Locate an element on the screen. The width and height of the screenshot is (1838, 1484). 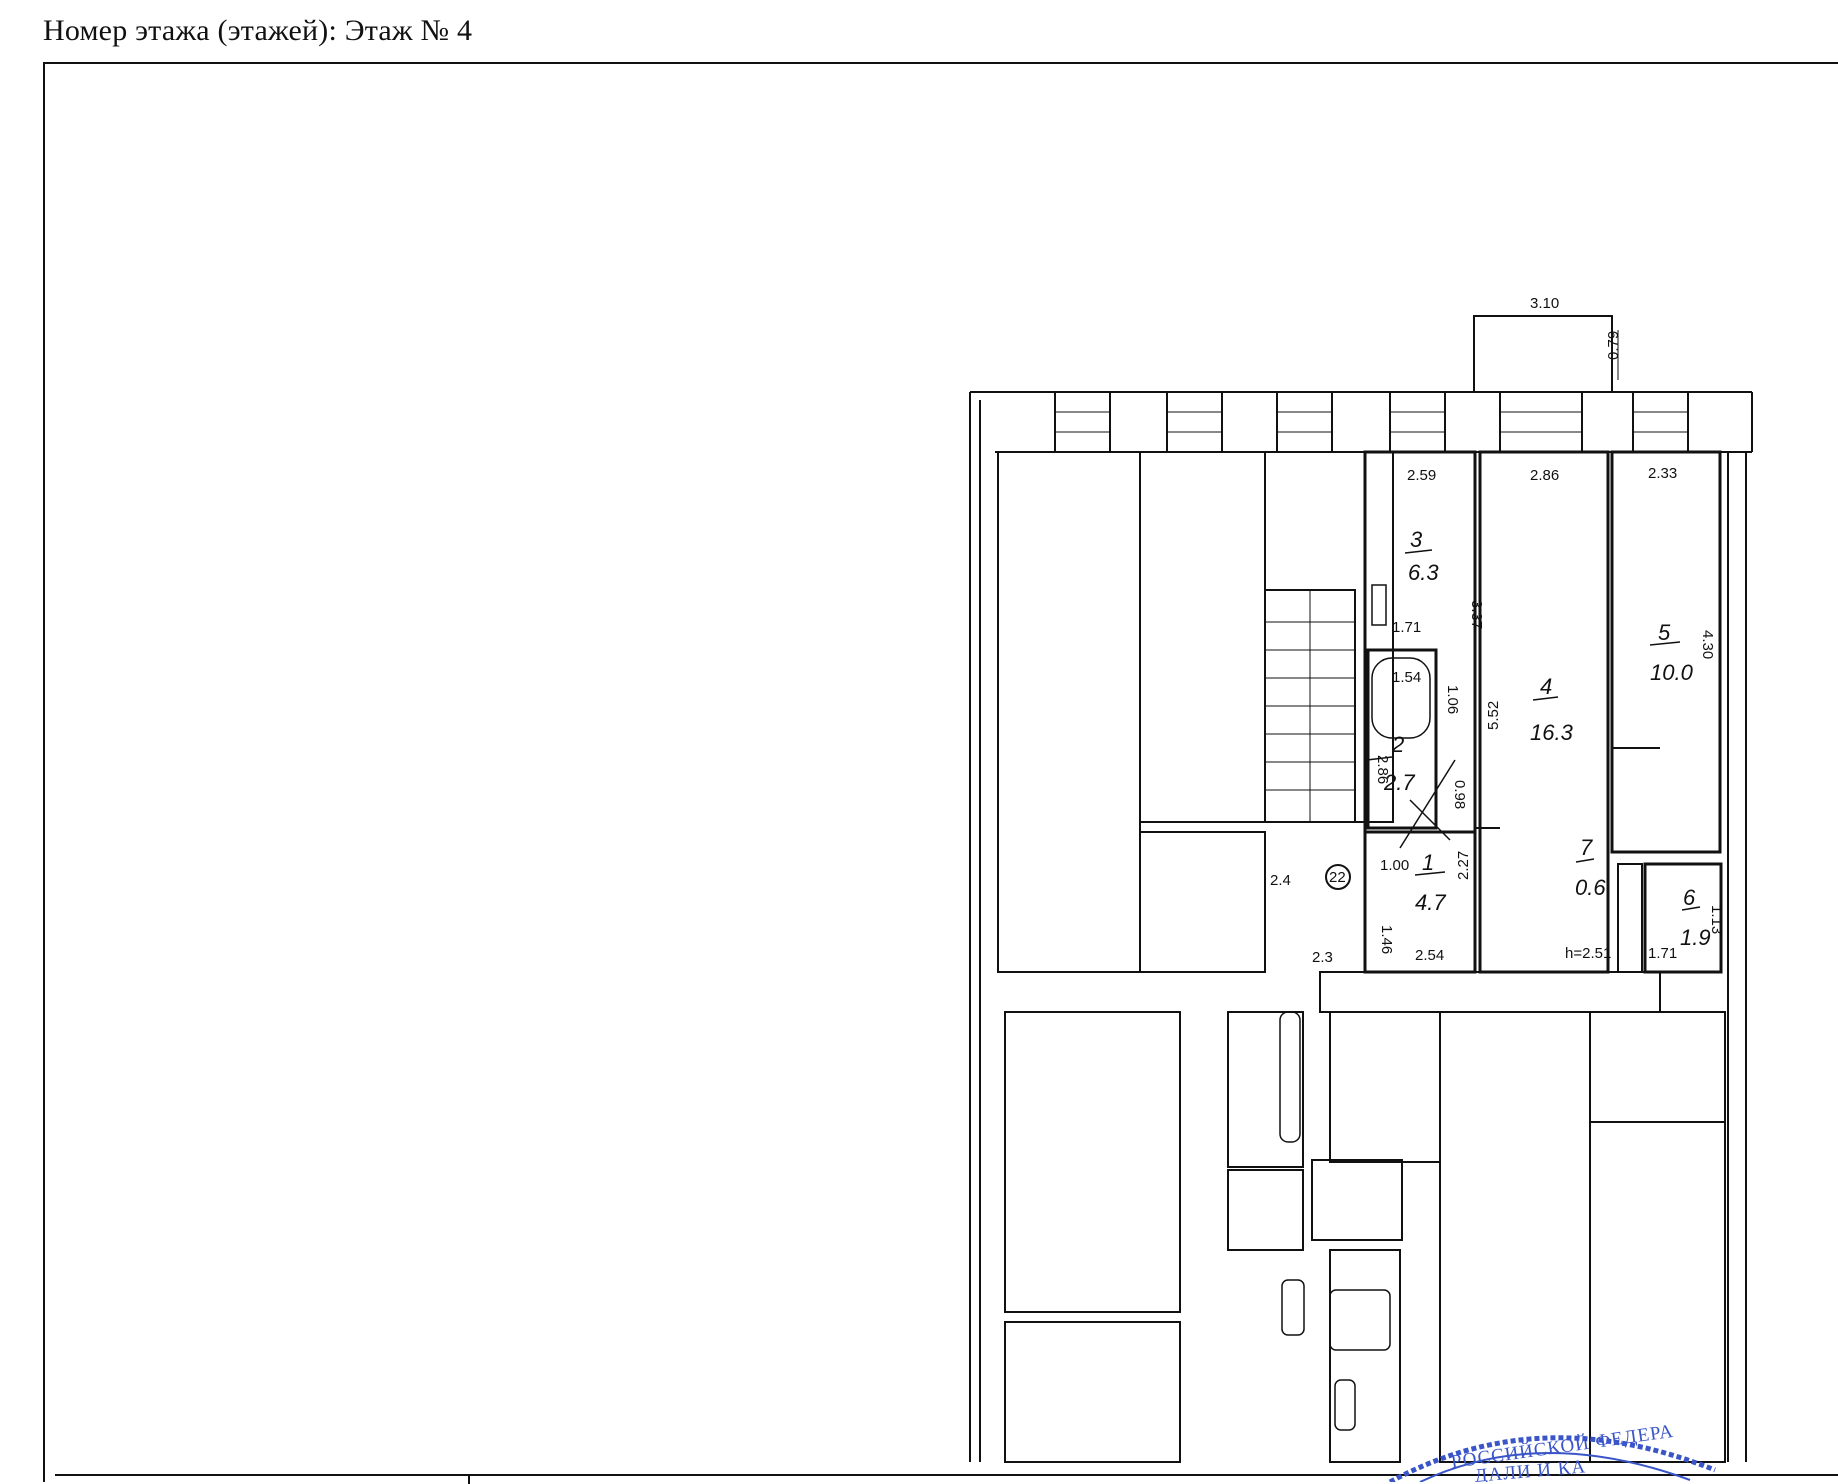
balcony-depth-label: 0.79 is located at coordinates (1613, 345).